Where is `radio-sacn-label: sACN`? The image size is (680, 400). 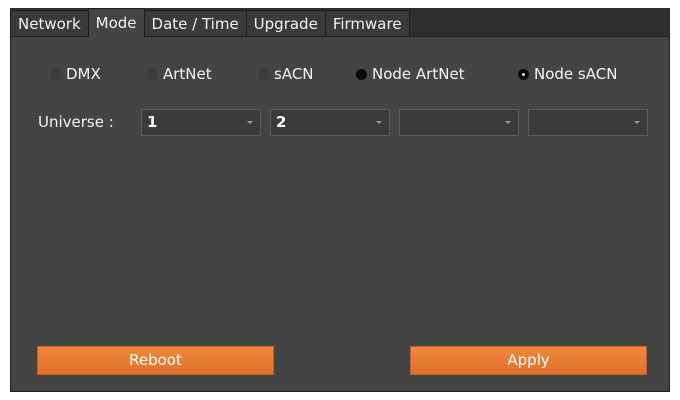
radio-sacn-label: sACN is located at coordinates (294, 74).